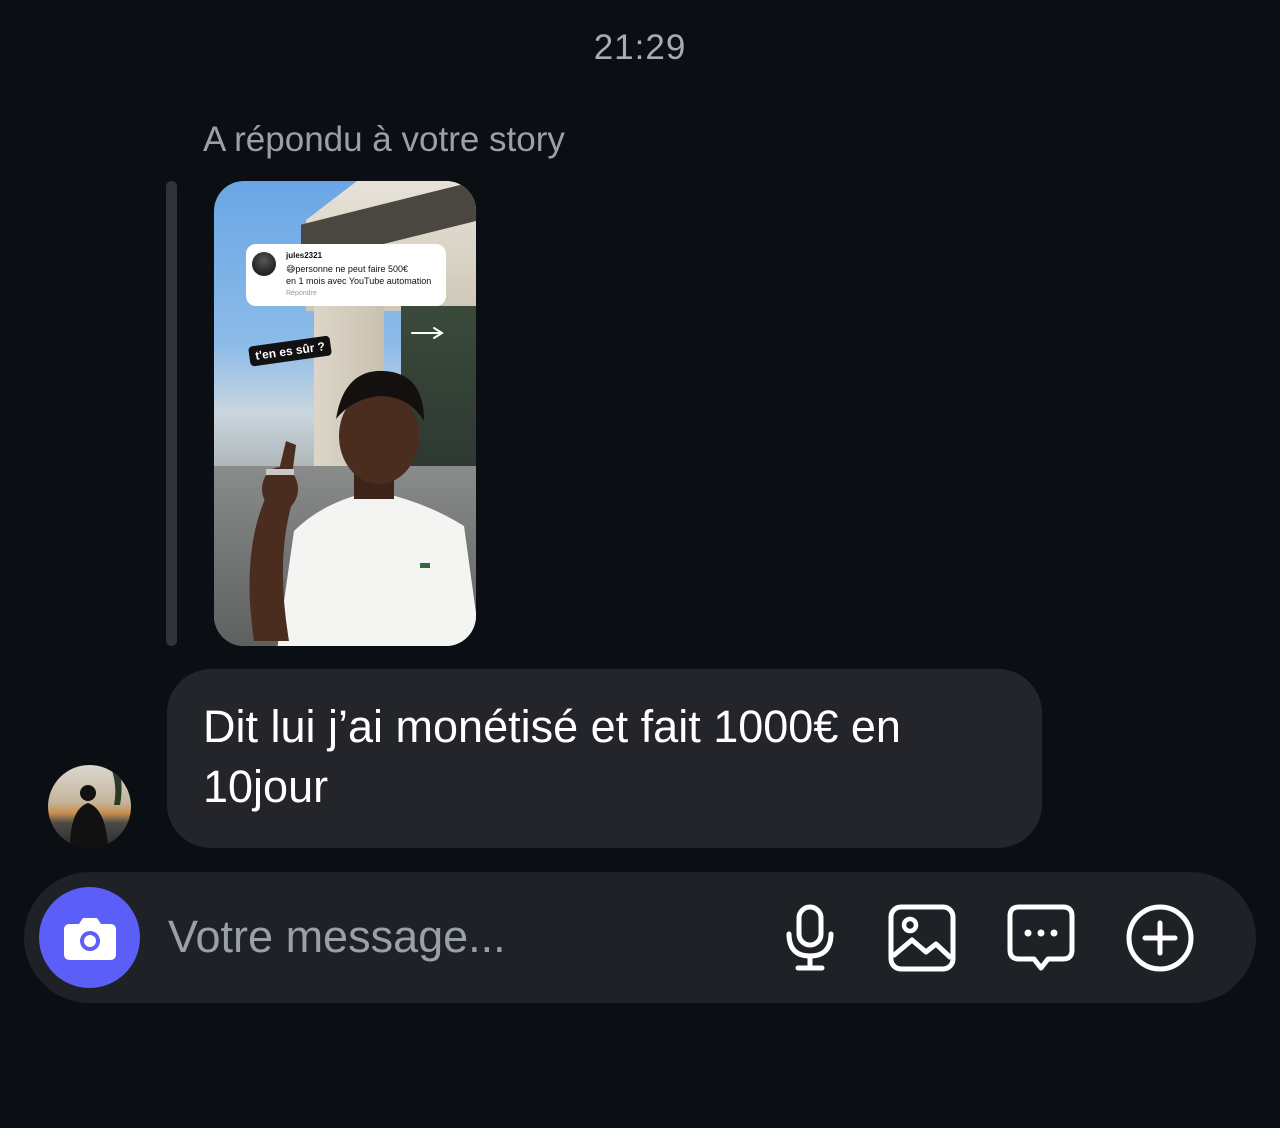  What do you see at coordinates (427, 333) in the screenshot?
I see `arrow-right-icon` at bounding box center [427, 333].